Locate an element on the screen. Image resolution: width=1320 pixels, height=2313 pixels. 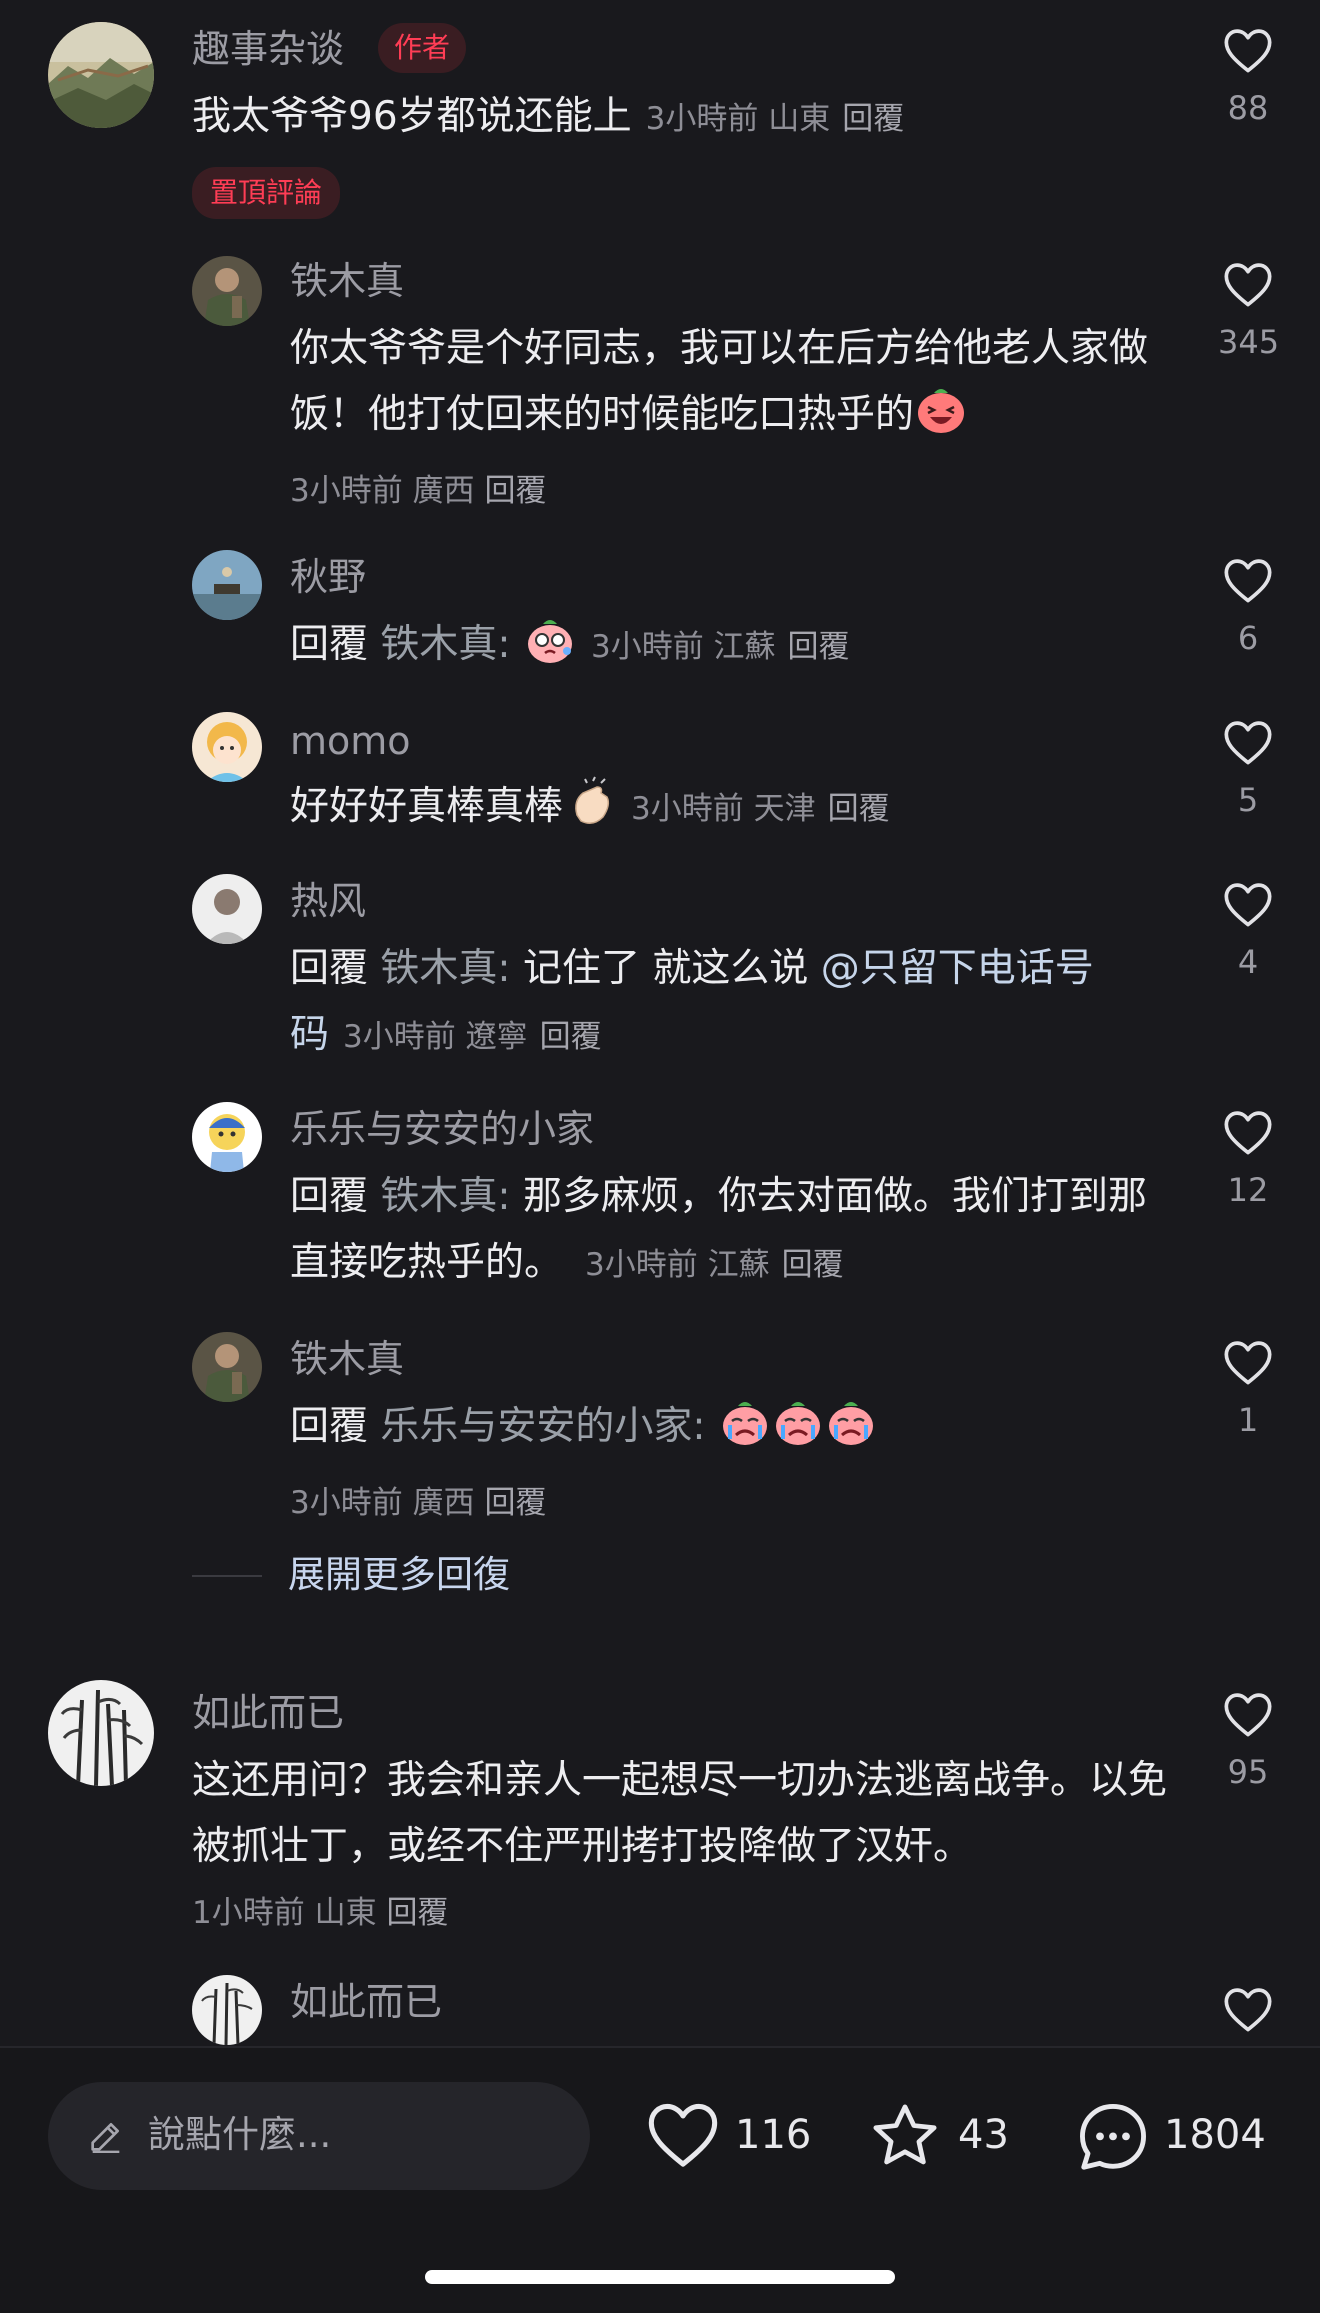
like-button: 4 is located at coordinates (1248, 931).